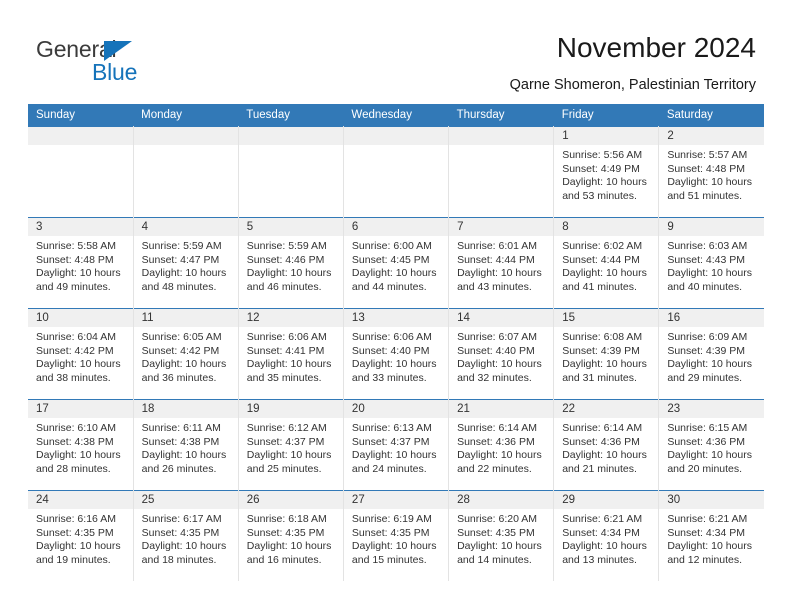 The height and width of the screenshot is (612, 792). Describe the element at coordinates (180, 441) in the screenshot. I see `sunset-text: Sunset: 4:38 PM` at that location.